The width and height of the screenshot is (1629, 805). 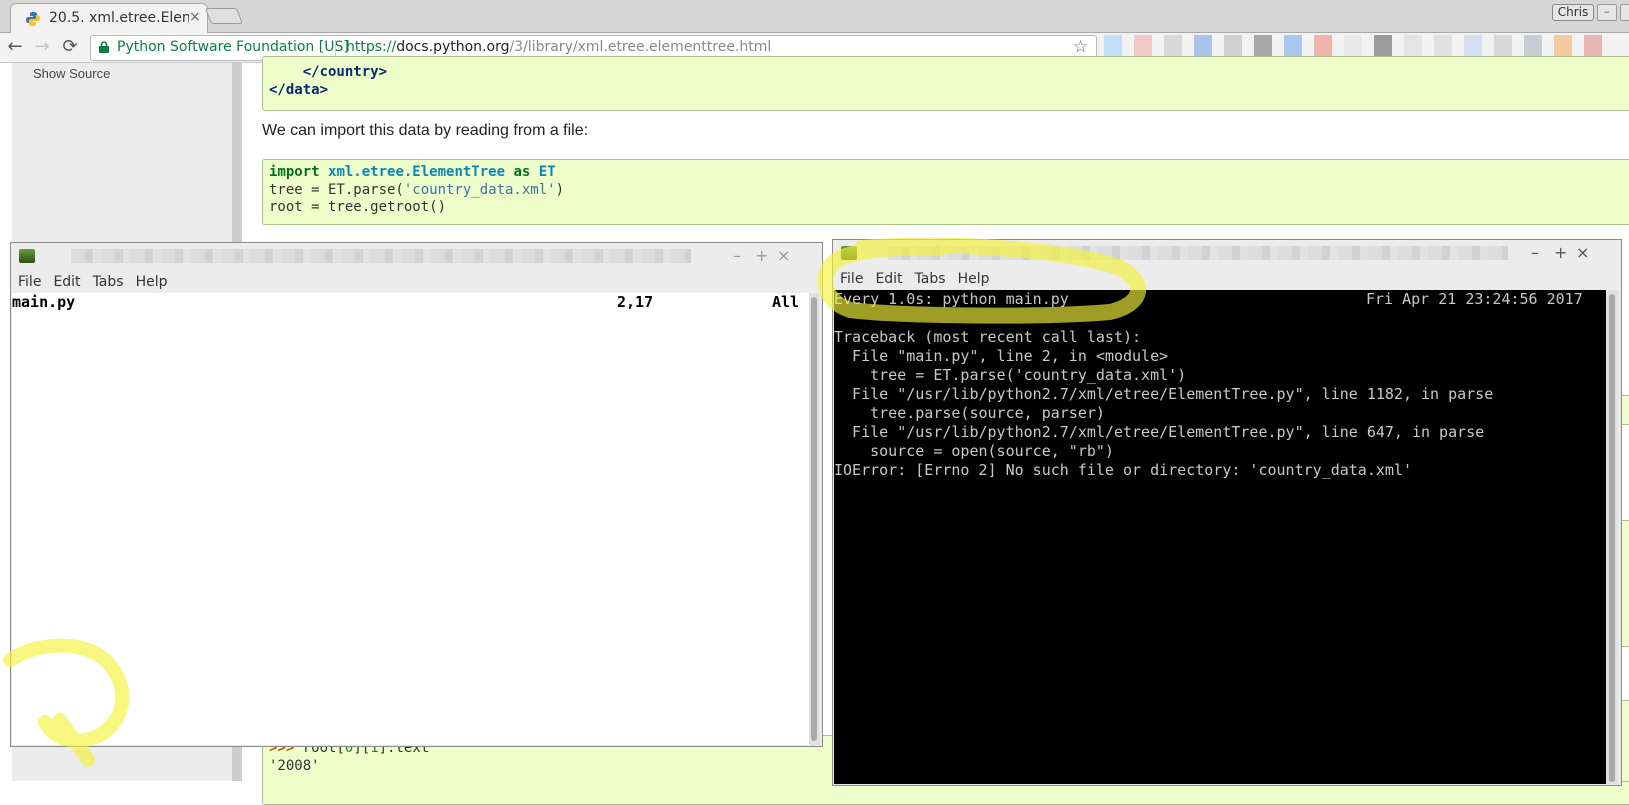 What do you see at coordinates (635, 302) in the screenshot?
I see `status-position: 2,17` at bounding box center [635, 302].